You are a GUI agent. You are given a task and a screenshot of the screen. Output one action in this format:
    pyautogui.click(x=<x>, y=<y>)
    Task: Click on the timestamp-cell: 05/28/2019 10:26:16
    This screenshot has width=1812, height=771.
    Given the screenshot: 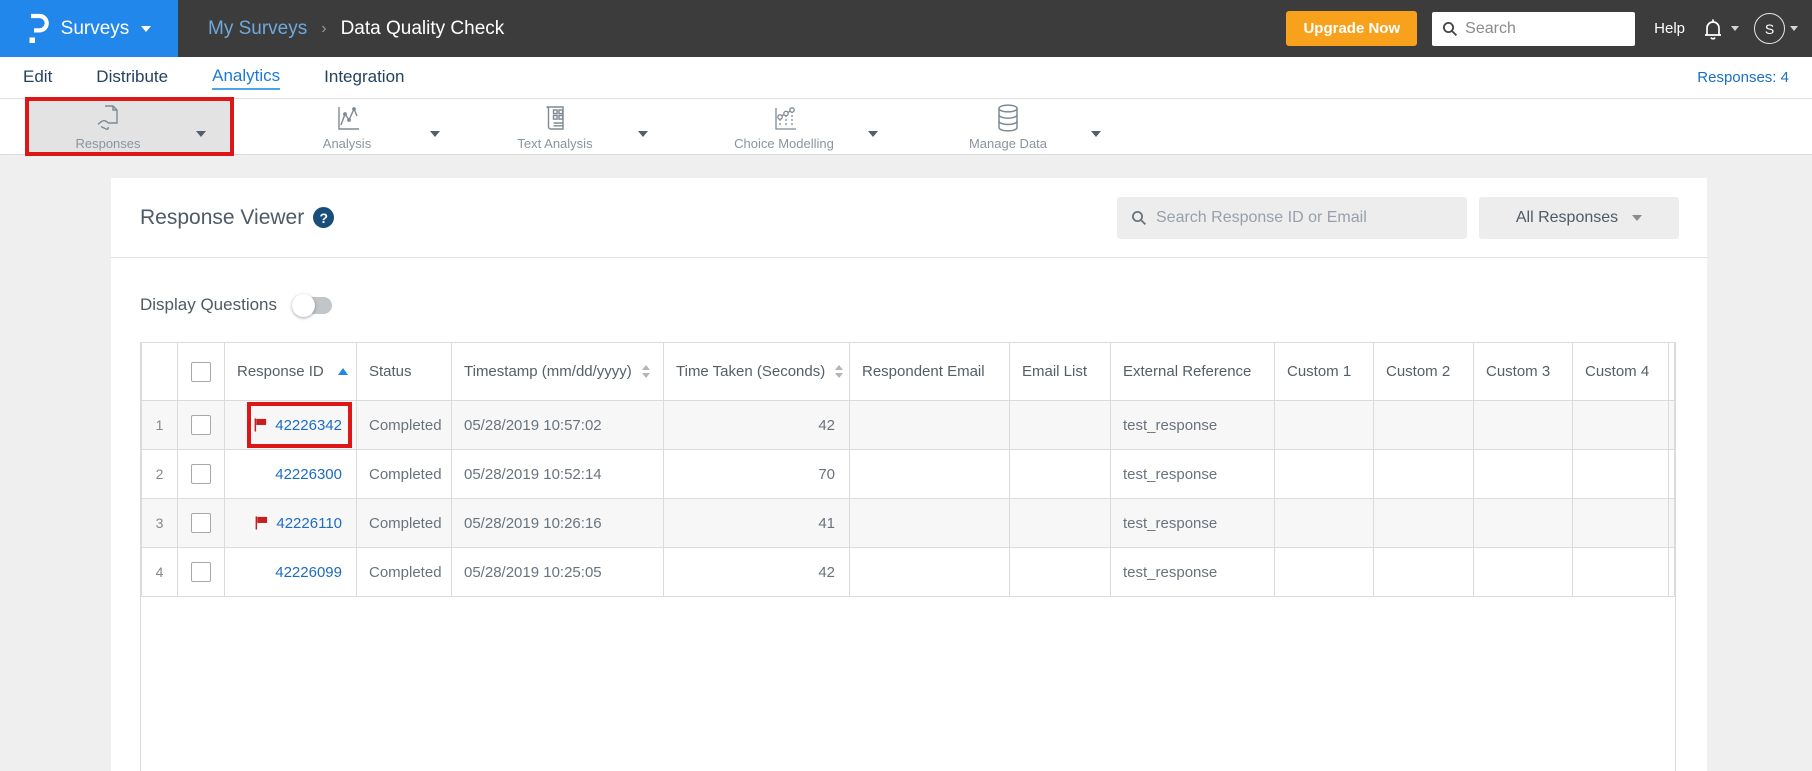 What is the action you would take?
    pyautogui.click(x=557, y=523)
    